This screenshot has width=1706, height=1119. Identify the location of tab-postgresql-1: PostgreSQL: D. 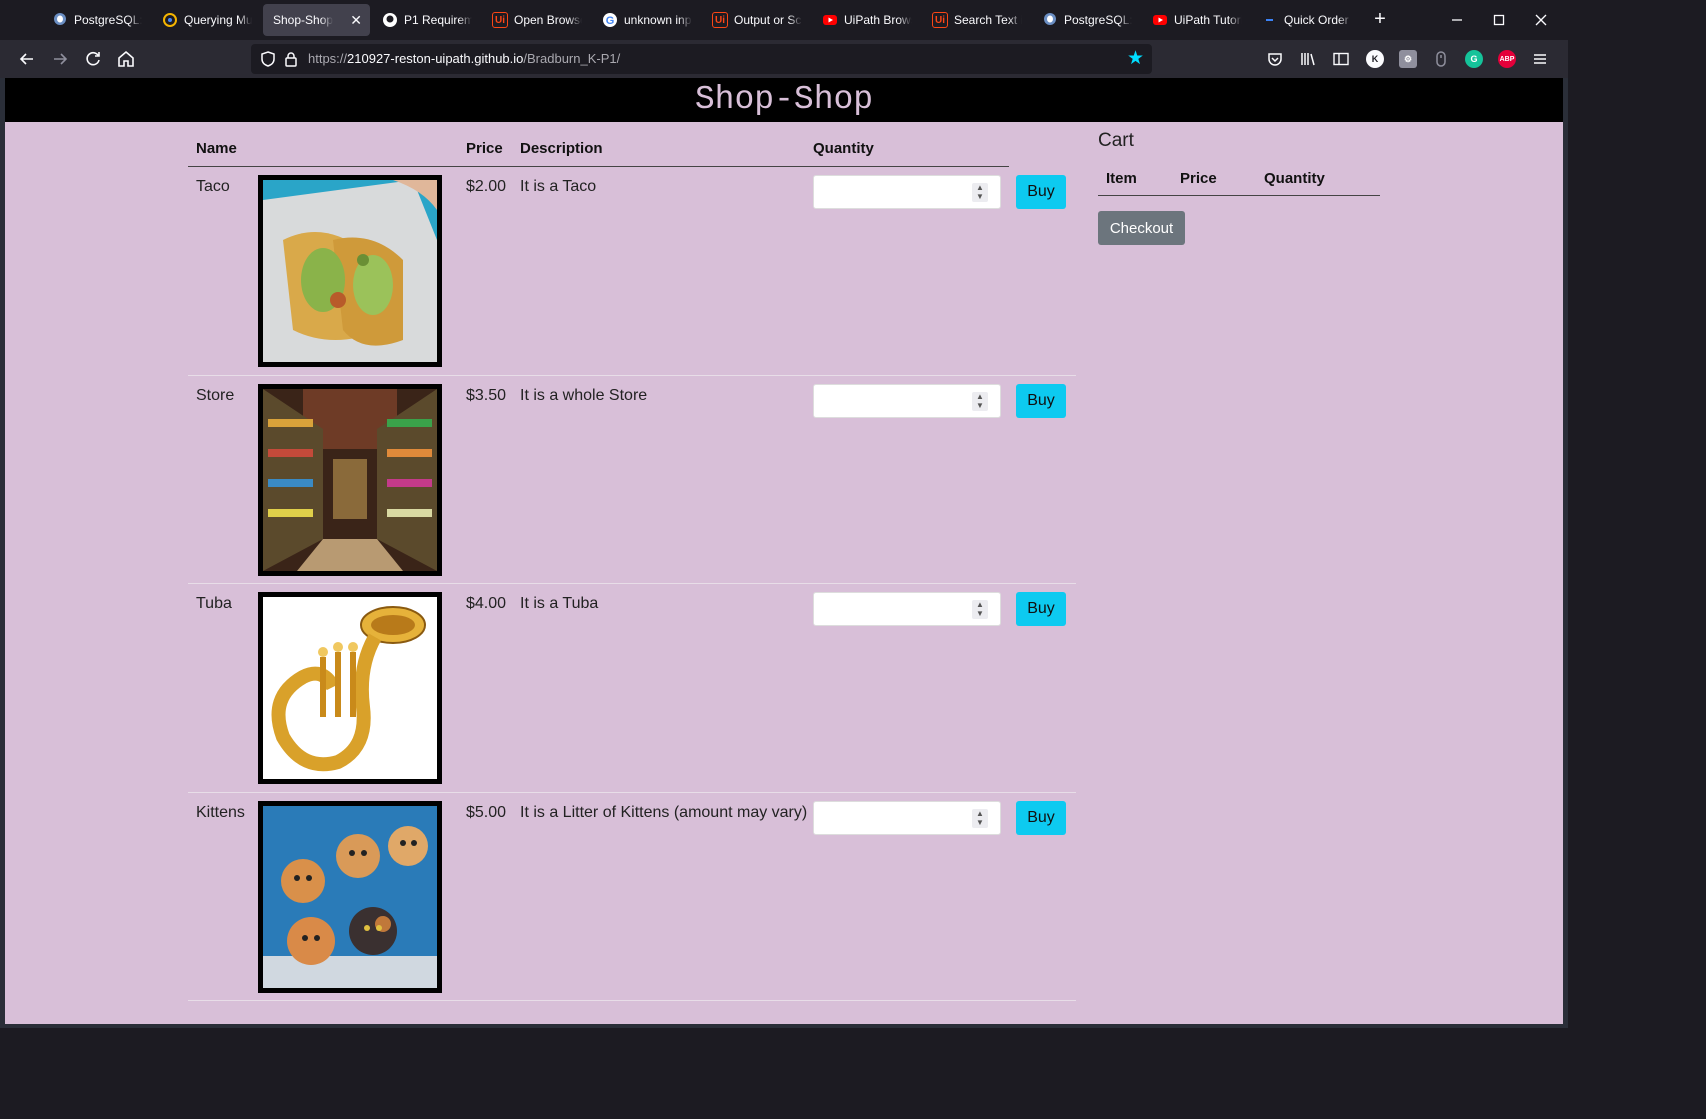
(96, 20).